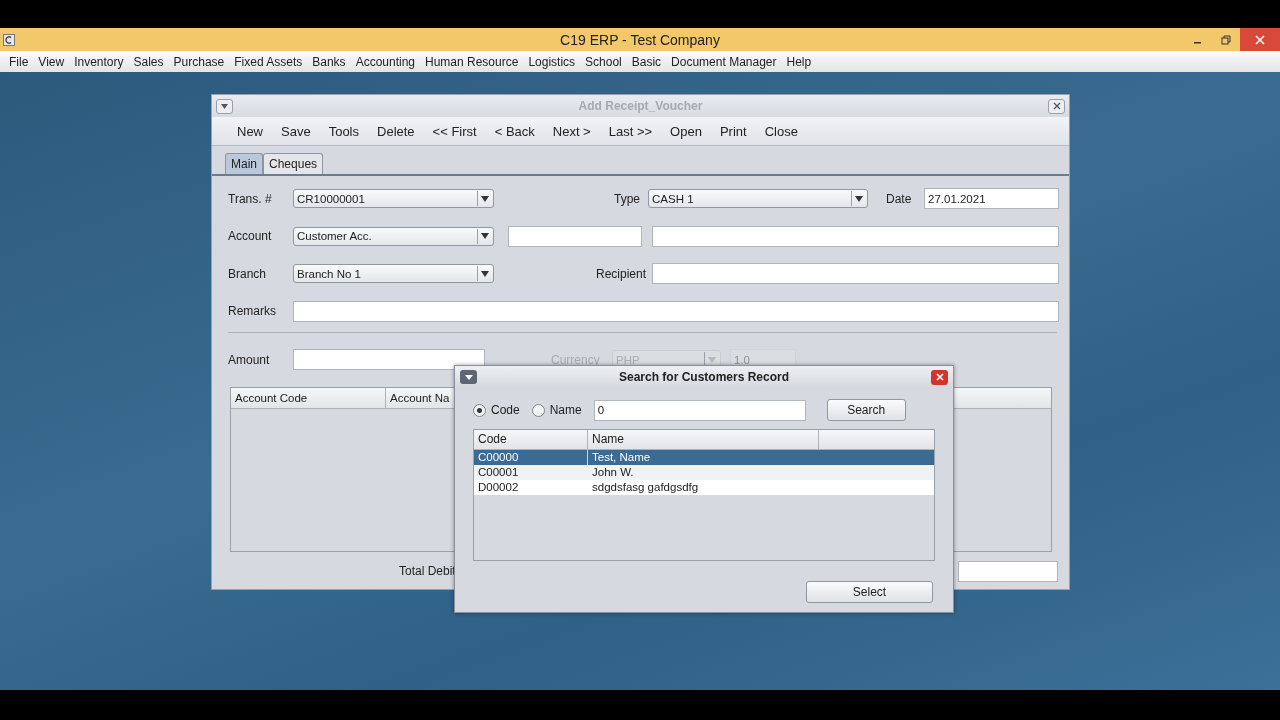  Describe the element at coordinates (454, 131) in the screenshot. I see `toolbar-button: << First` at that location.